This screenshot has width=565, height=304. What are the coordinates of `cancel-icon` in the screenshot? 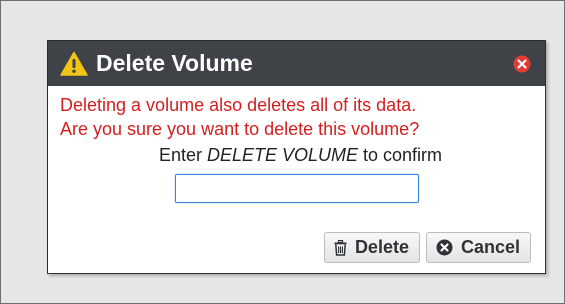 It's located at (444, 247).